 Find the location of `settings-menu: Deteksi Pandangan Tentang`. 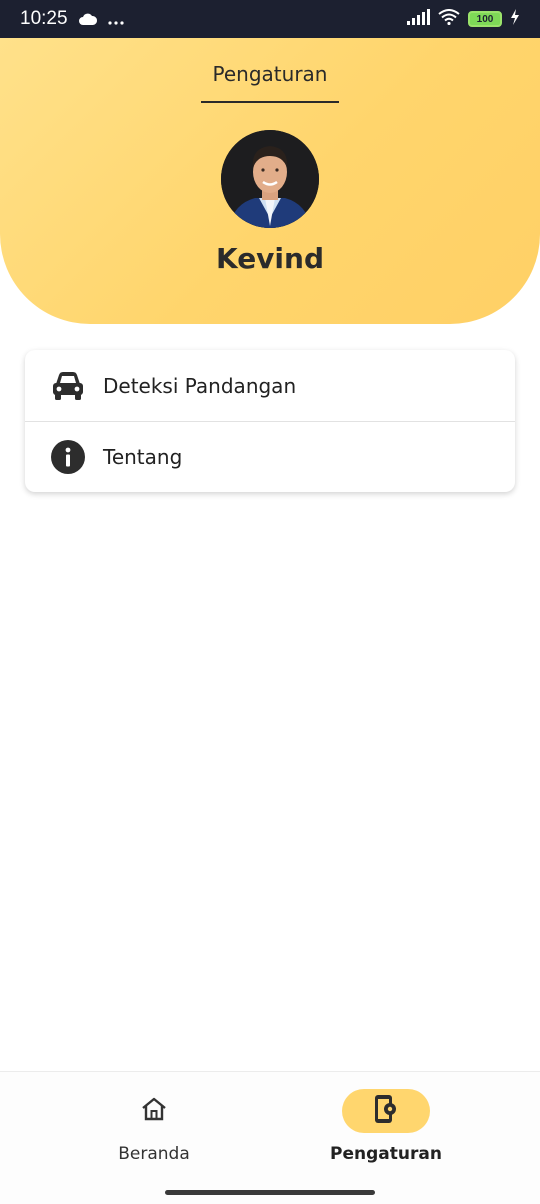

settings-menu: Deteksi Pandangan Tentang is located at coordinates (270, 421).